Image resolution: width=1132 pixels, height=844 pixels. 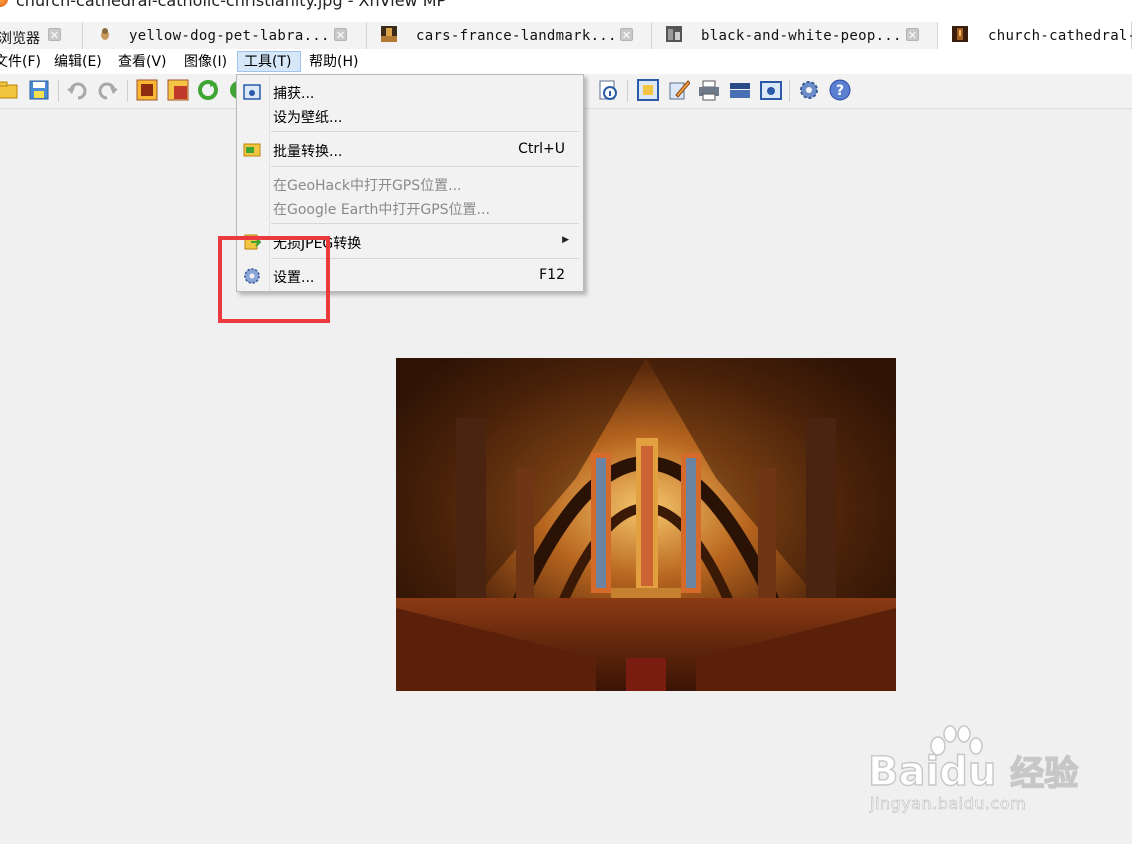 I want to click on thumbnail-bw-people-icon, so click(x=674, y=34).